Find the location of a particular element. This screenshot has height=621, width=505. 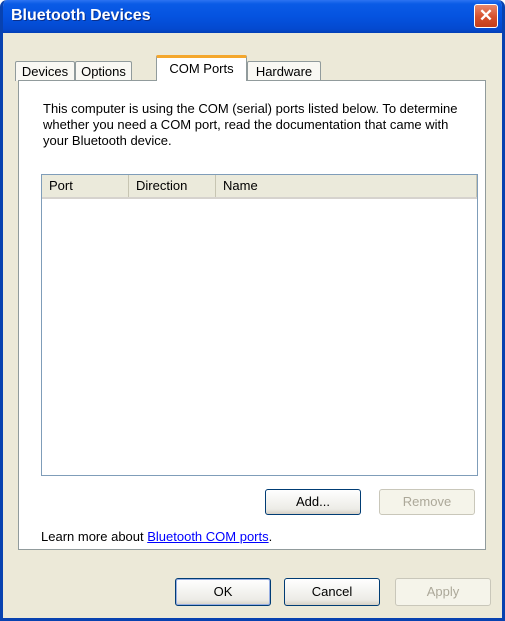

close-icon: ✕ is located at coordinates (486, 15).